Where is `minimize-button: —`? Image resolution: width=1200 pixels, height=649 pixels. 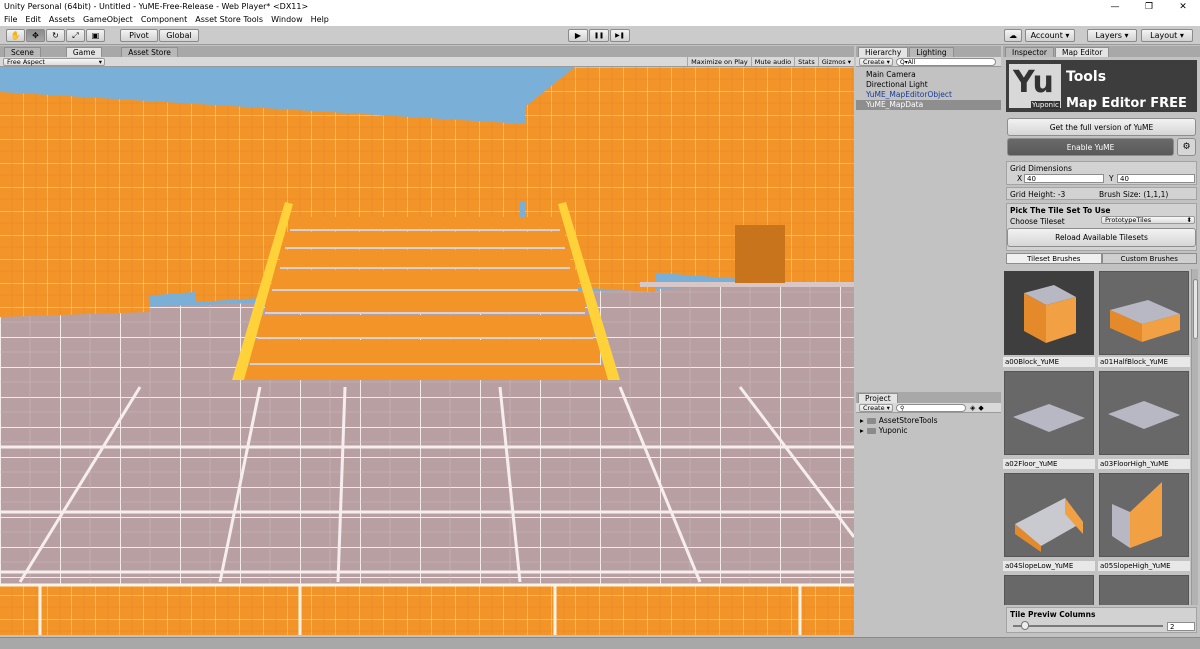 minimize-button: — is located at coordinates (1115, 7).